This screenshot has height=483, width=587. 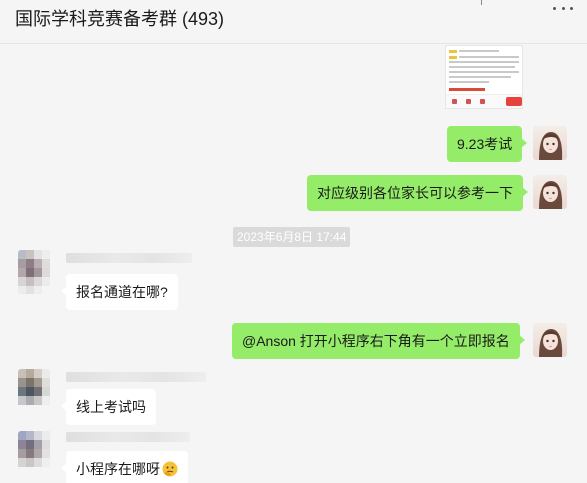 What do you see at coordinates (417, 193) in the screenshot?
I see `my-message-bubble: 对应级别各位家长可以参考一下` at bounding box center [417, 193].